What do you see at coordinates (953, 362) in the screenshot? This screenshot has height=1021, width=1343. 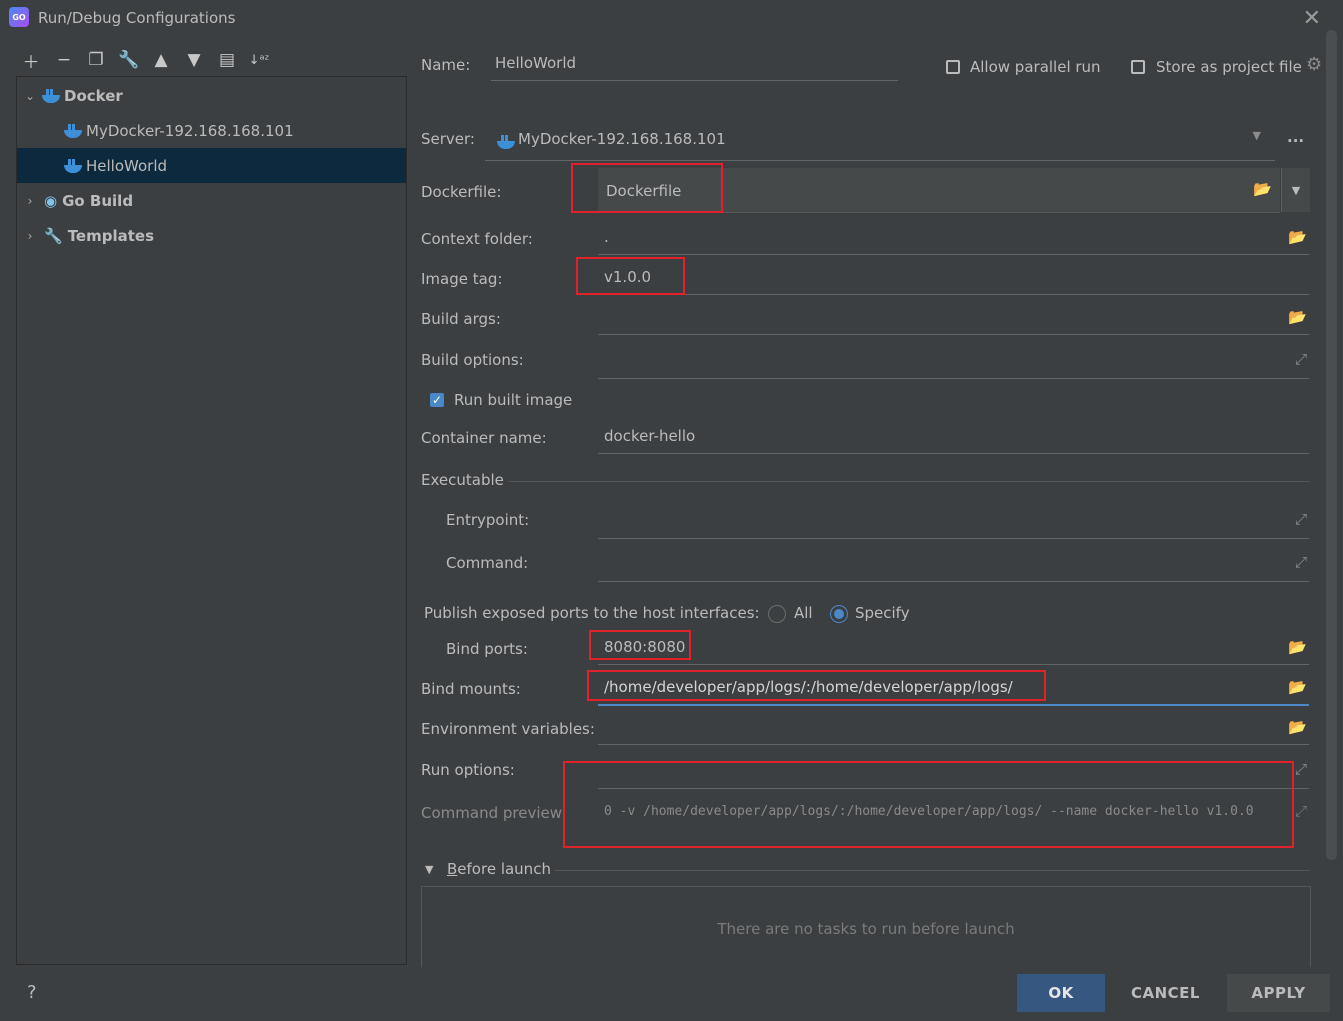 I see `build-options-field: ⤢` at bounding box center [953, 362].